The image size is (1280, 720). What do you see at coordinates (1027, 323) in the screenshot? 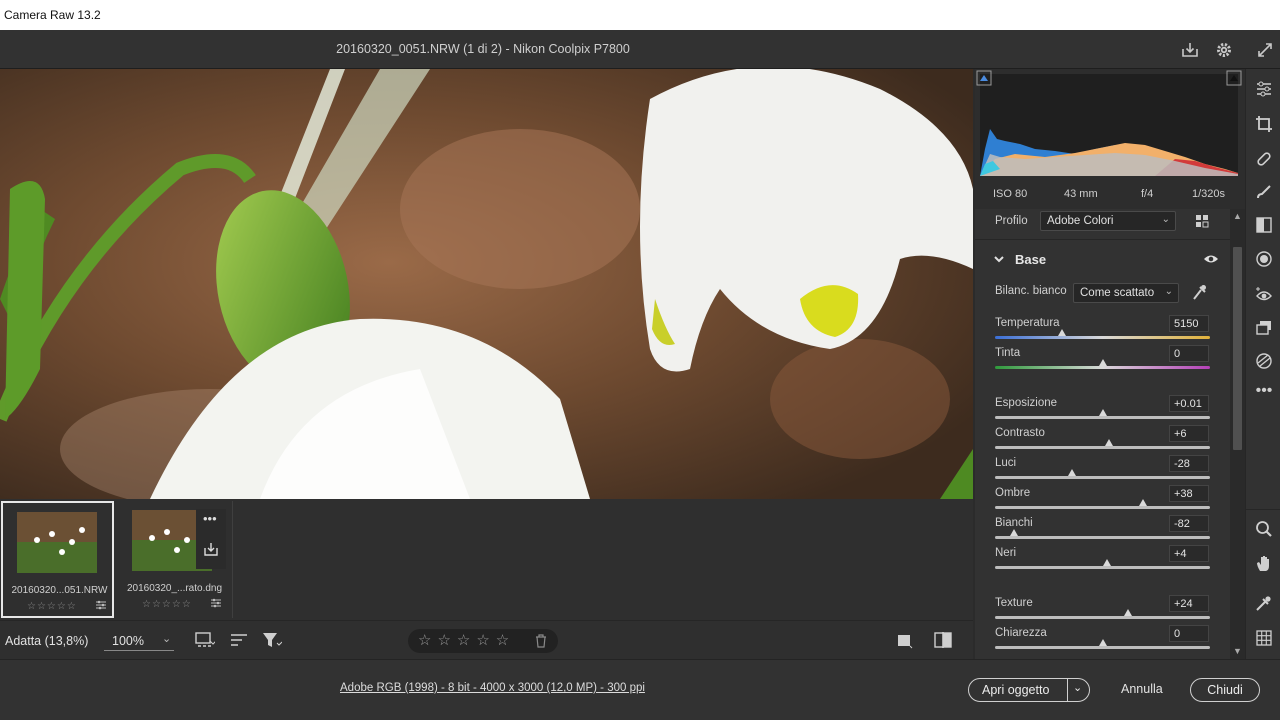
I see `slider-label: Temperatura` at bounding box center [1027, 323].